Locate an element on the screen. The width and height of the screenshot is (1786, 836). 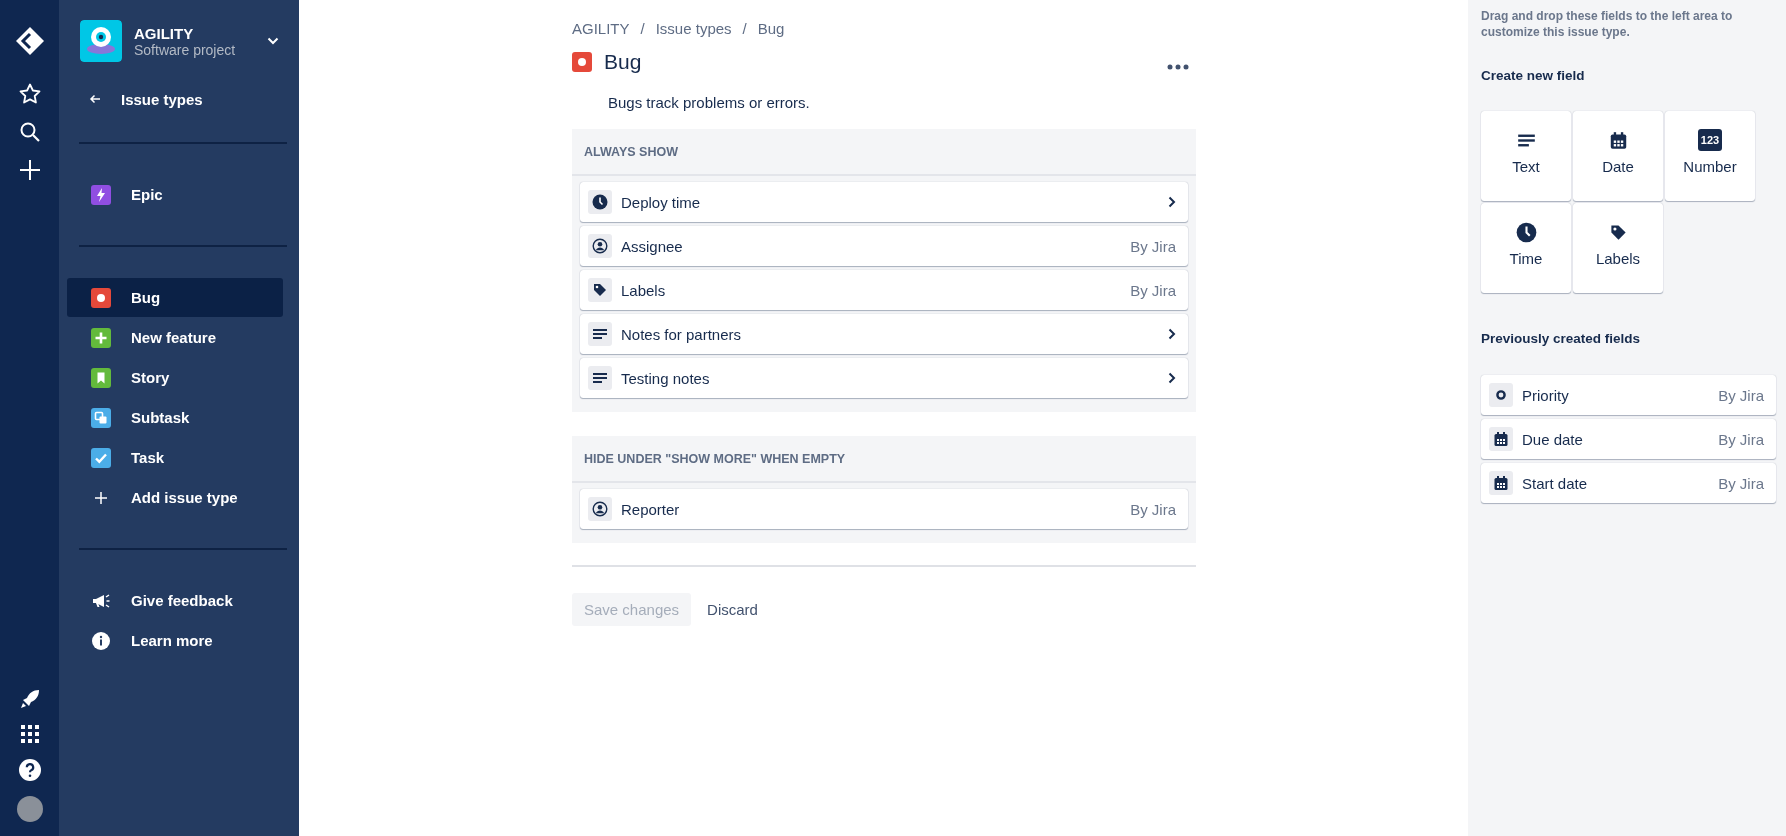
back-link: Issue types is located at coordinates (175, 99).